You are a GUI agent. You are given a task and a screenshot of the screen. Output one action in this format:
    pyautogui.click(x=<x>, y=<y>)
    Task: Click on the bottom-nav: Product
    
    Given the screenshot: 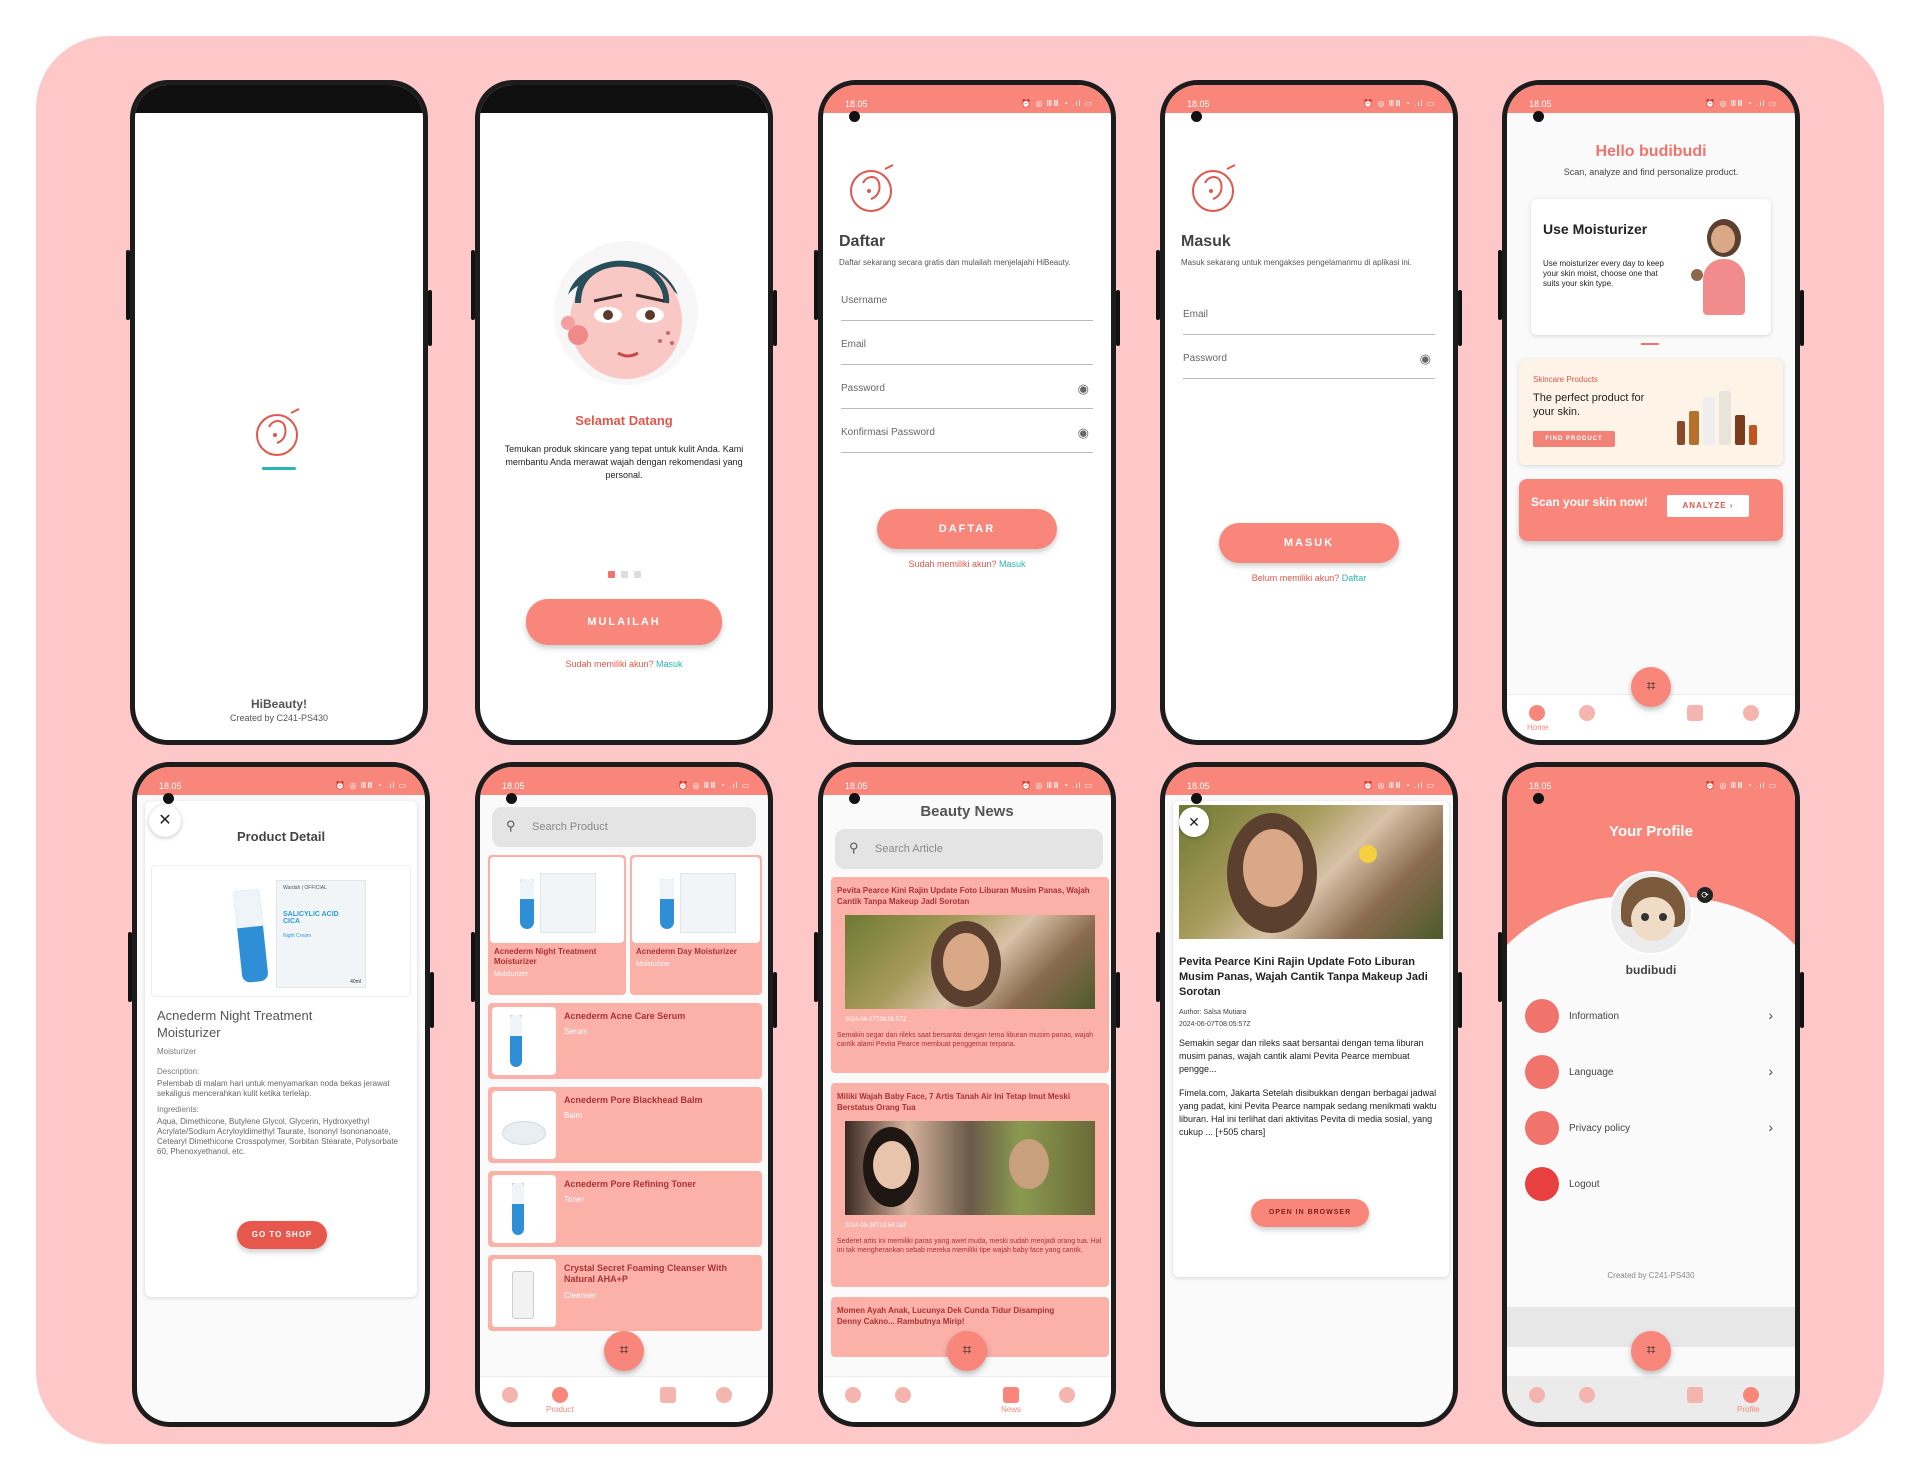 What is the action you would take?
    pyautogui.click(x=624, y=1399)
    